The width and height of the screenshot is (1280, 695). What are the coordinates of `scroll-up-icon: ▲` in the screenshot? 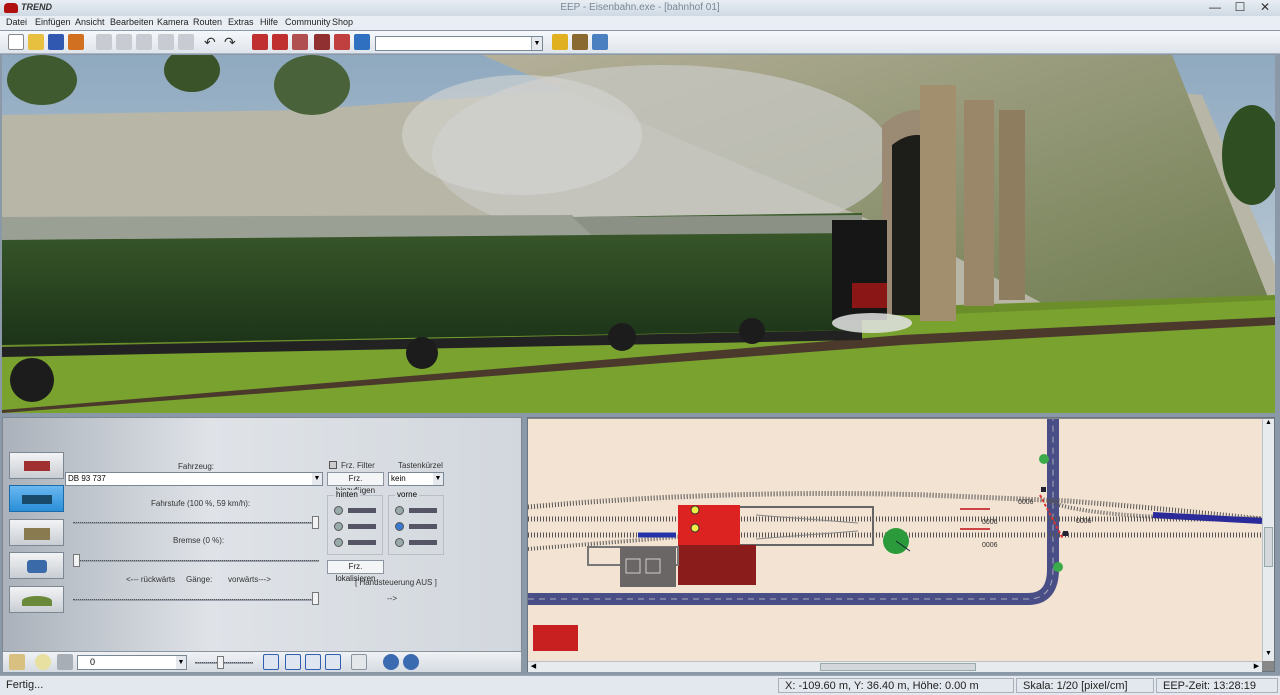 It's located at (1268, 424).